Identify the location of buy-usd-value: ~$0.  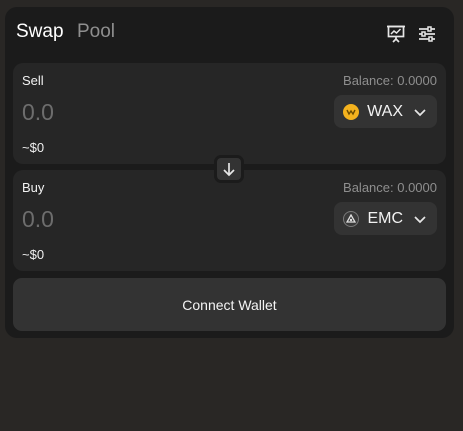
(33, 254).